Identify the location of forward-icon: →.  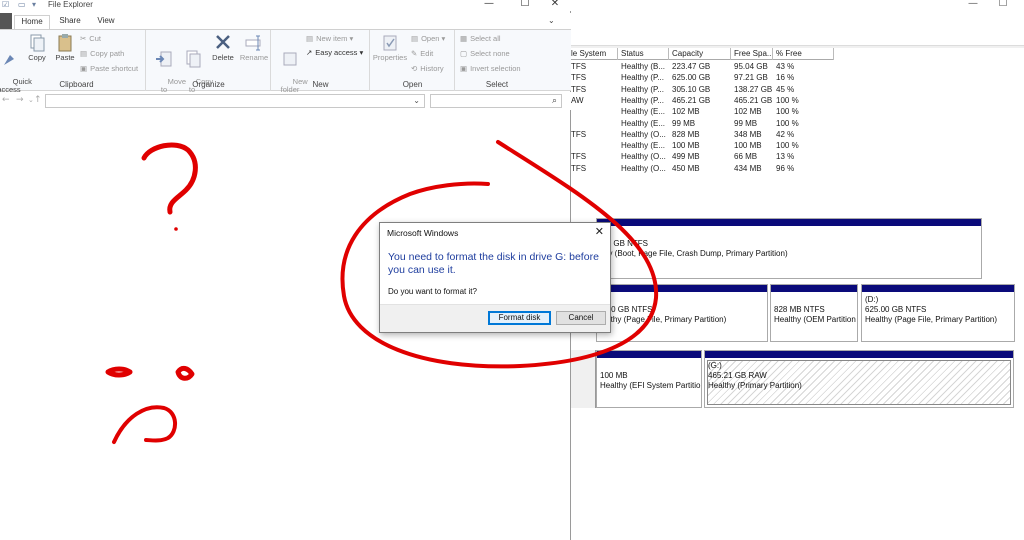
(20, 100).